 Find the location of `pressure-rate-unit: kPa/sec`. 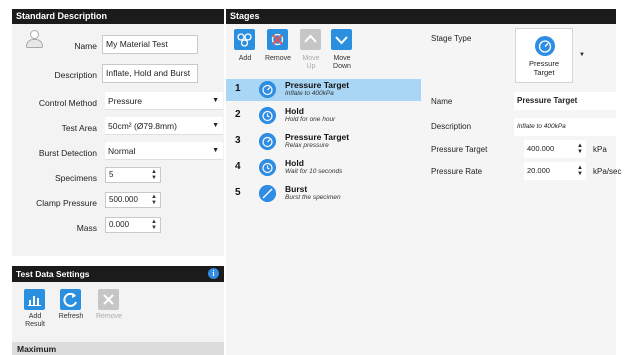

pressure-rate-unit: kPa/sec is located at coordinates (607, 171).